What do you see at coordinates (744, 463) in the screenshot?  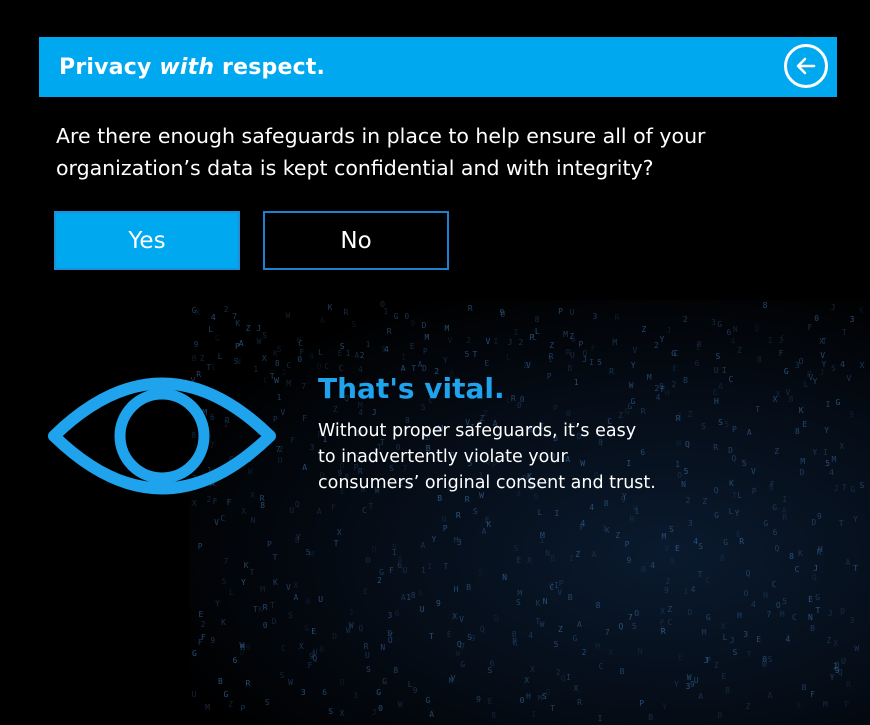 I see `matrix-glyph: 5` at bounding box center [744, 463].